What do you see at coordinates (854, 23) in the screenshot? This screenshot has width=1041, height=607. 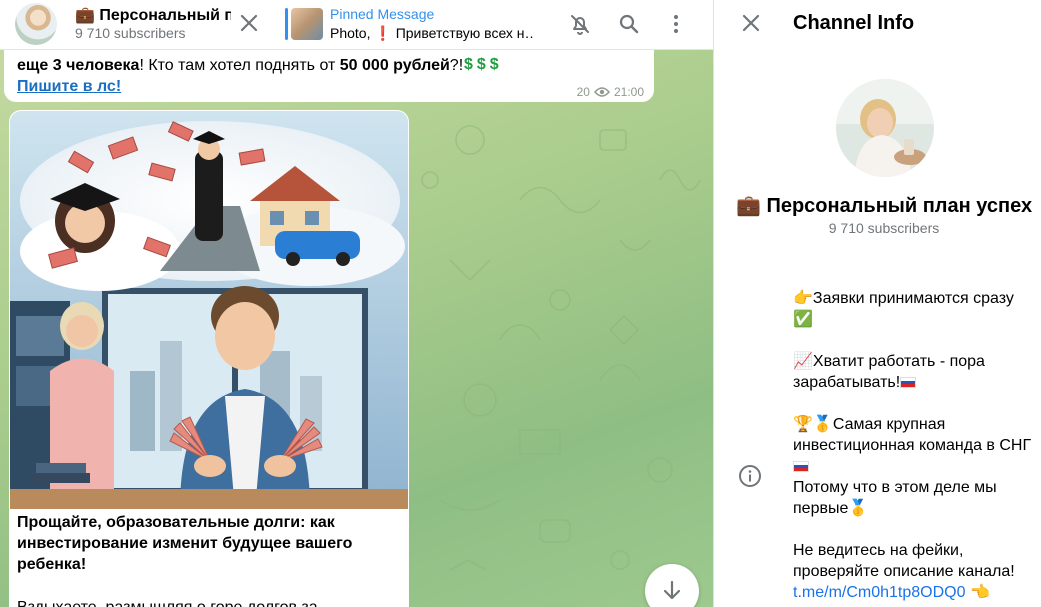 I see `panel-title: Channel Info` at bounding box center [854, 23].